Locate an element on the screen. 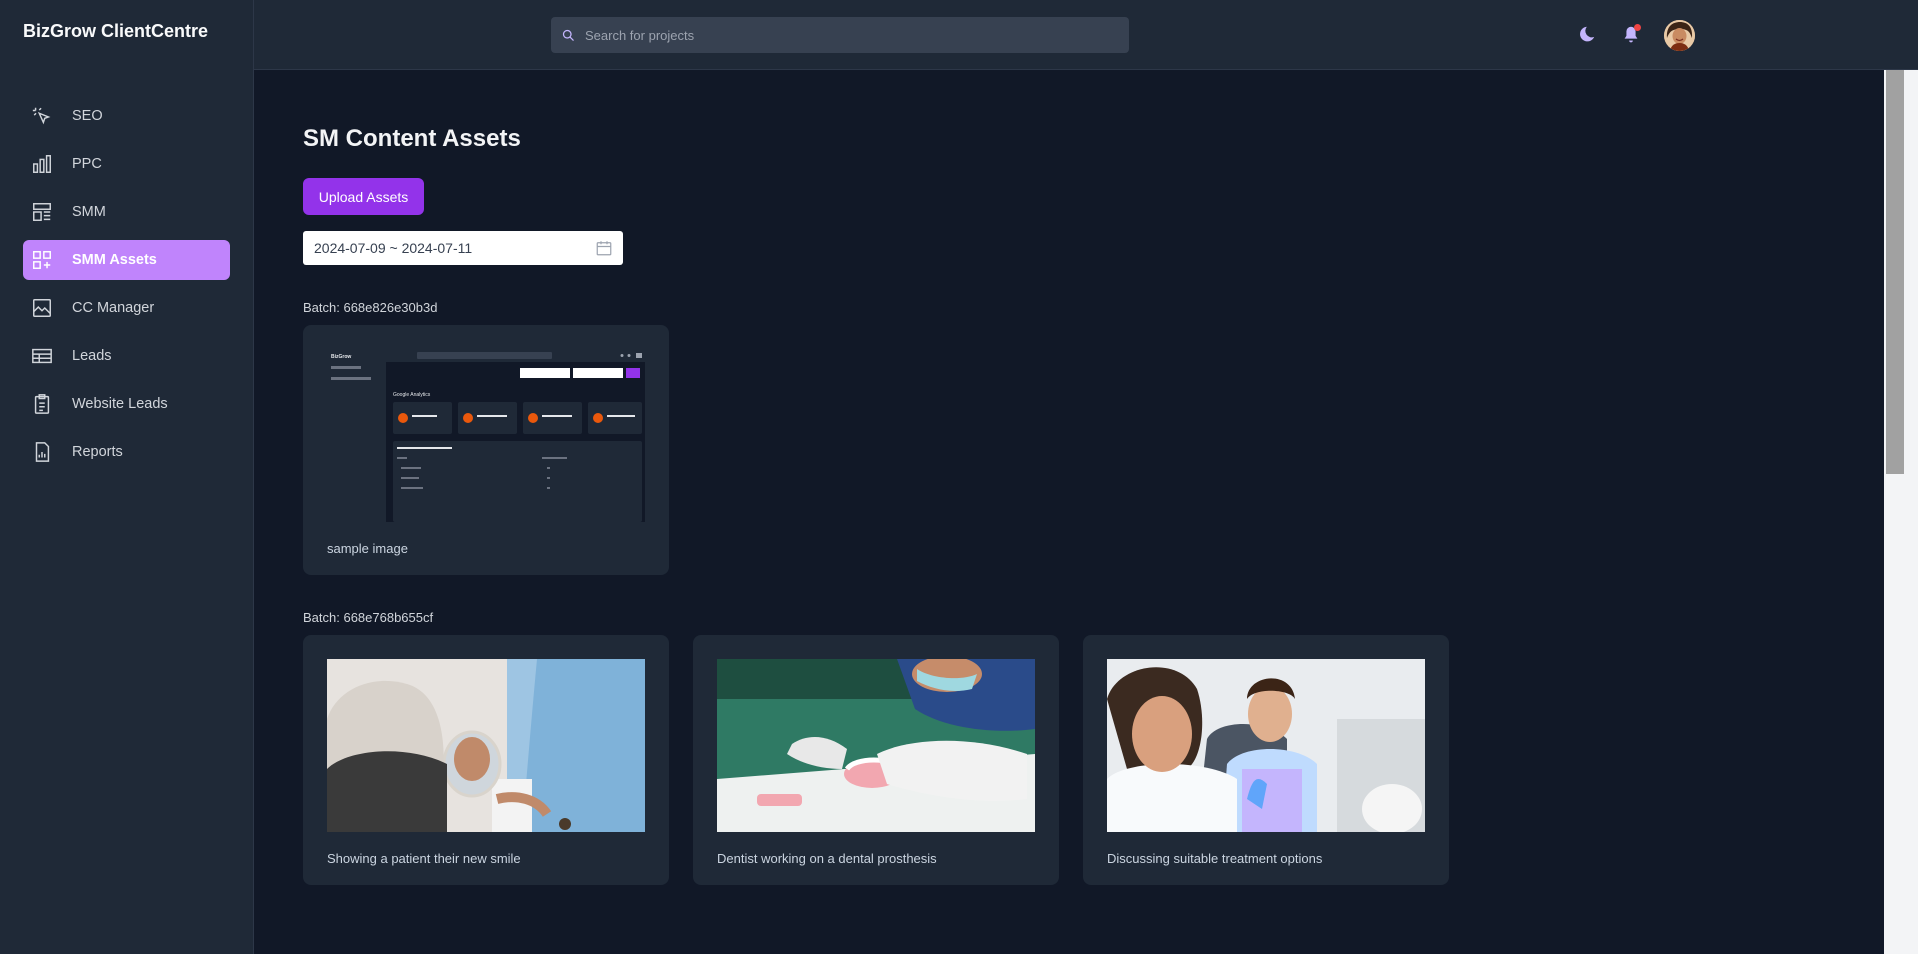  cursor-click-icon is located at coordinates (42, 116).